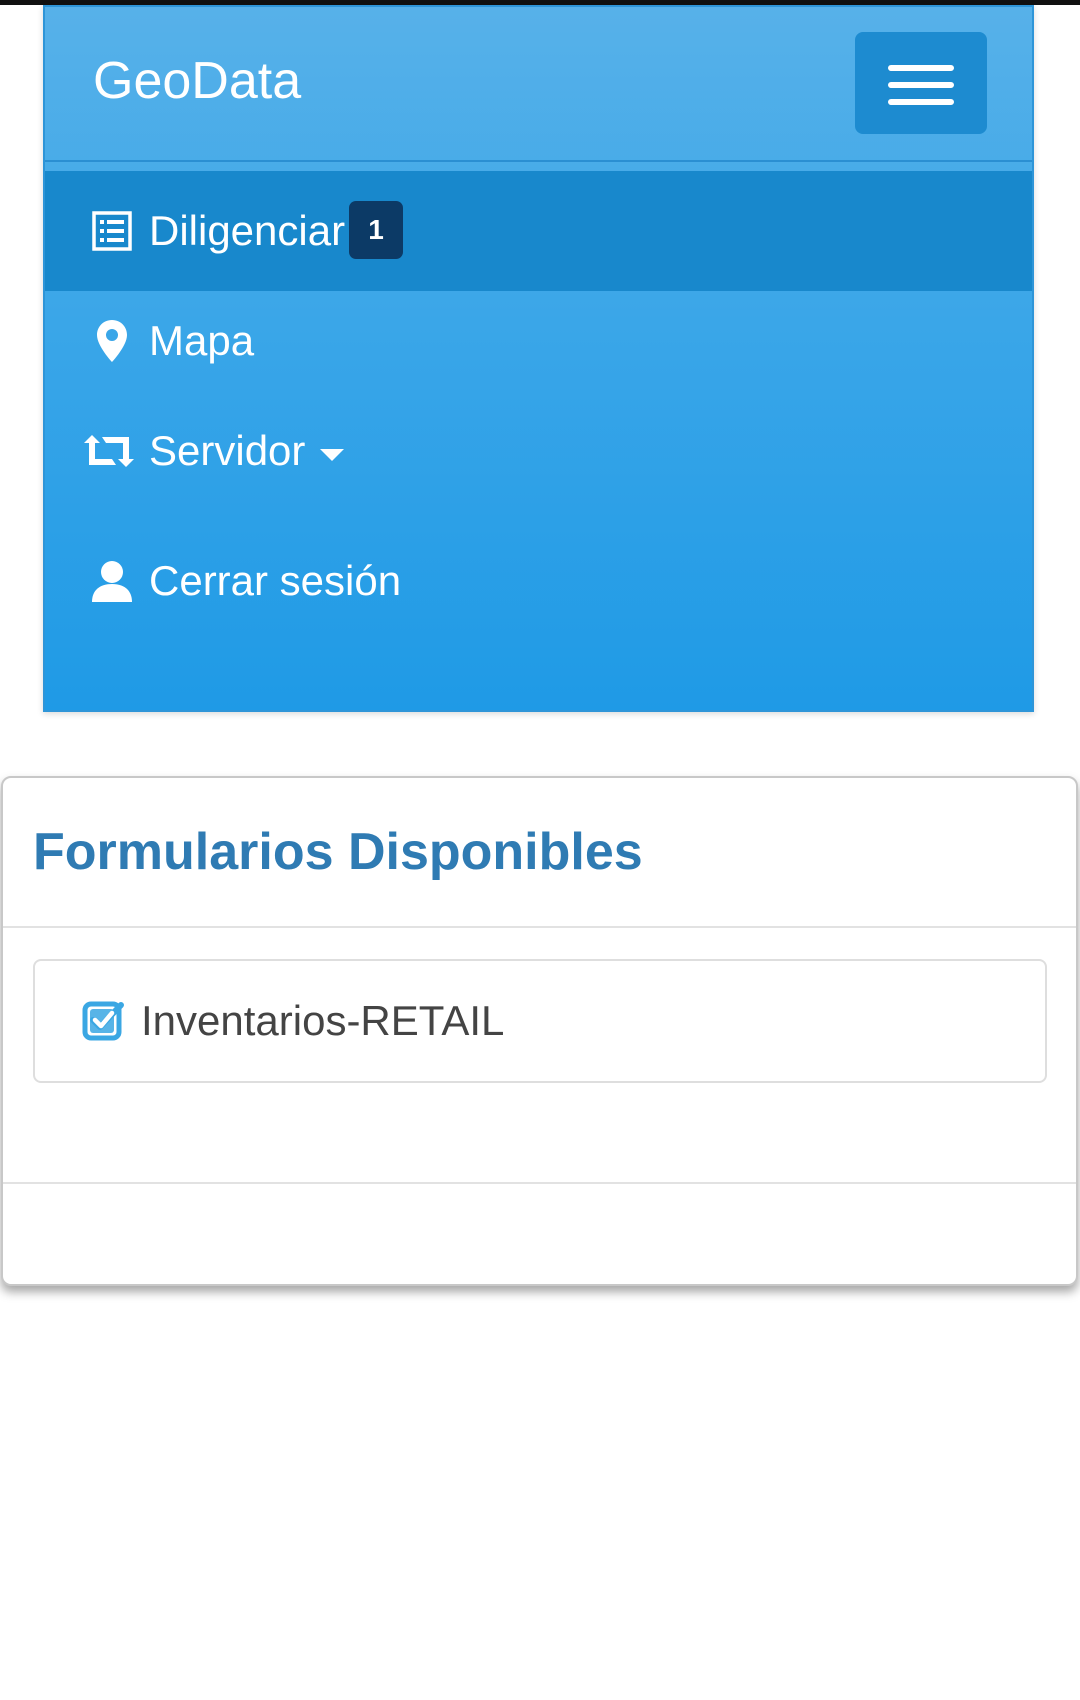  What do you see at coordinates (539, 927) in the screenshot?
I see `panel-divider` at bounding box center [539, 927].